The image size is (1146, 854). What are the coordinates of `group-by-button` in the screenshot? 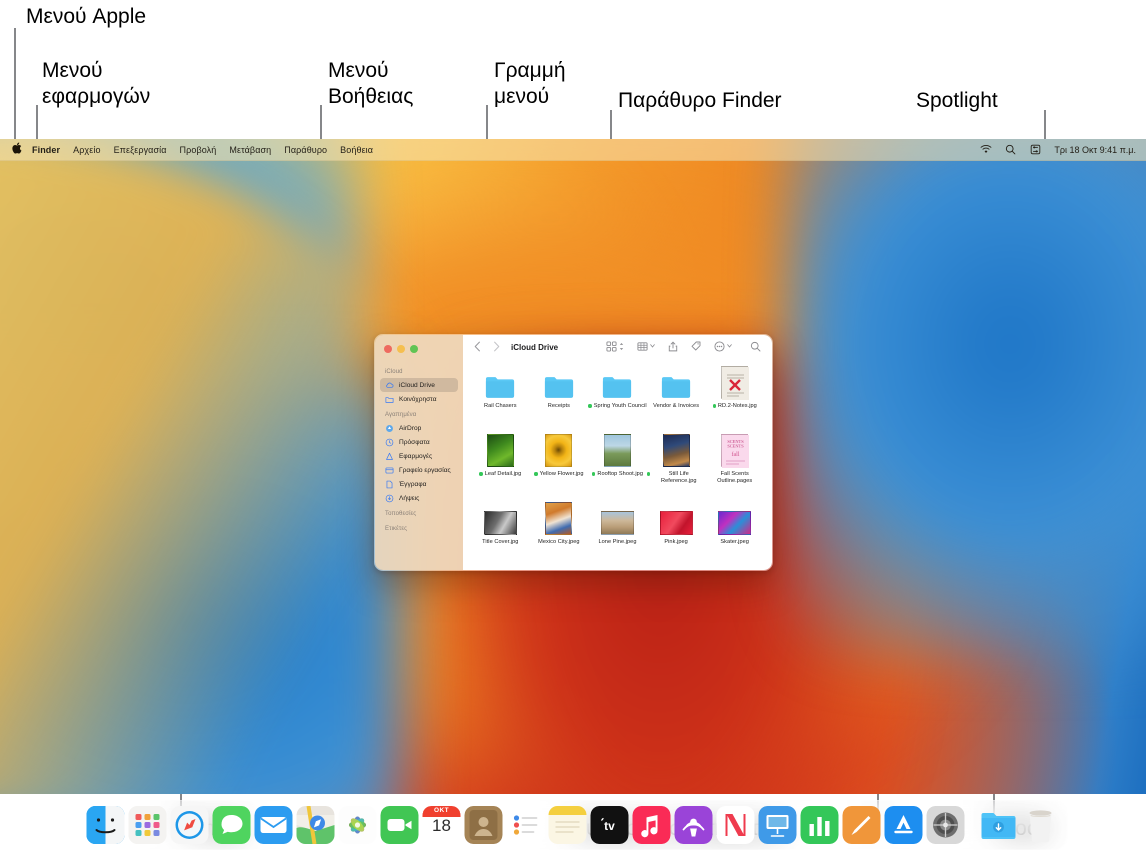 It's located at (646, 347).